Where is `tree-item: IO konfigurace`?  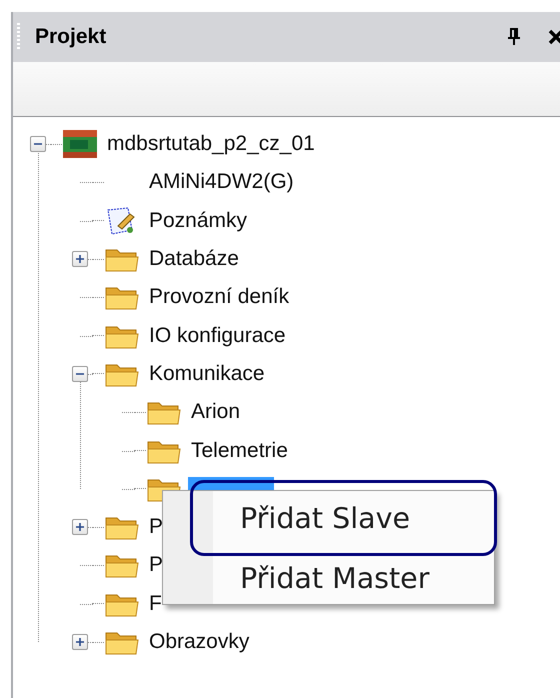 tree-item: IO konfigurace is located at coordinates (217, 335).